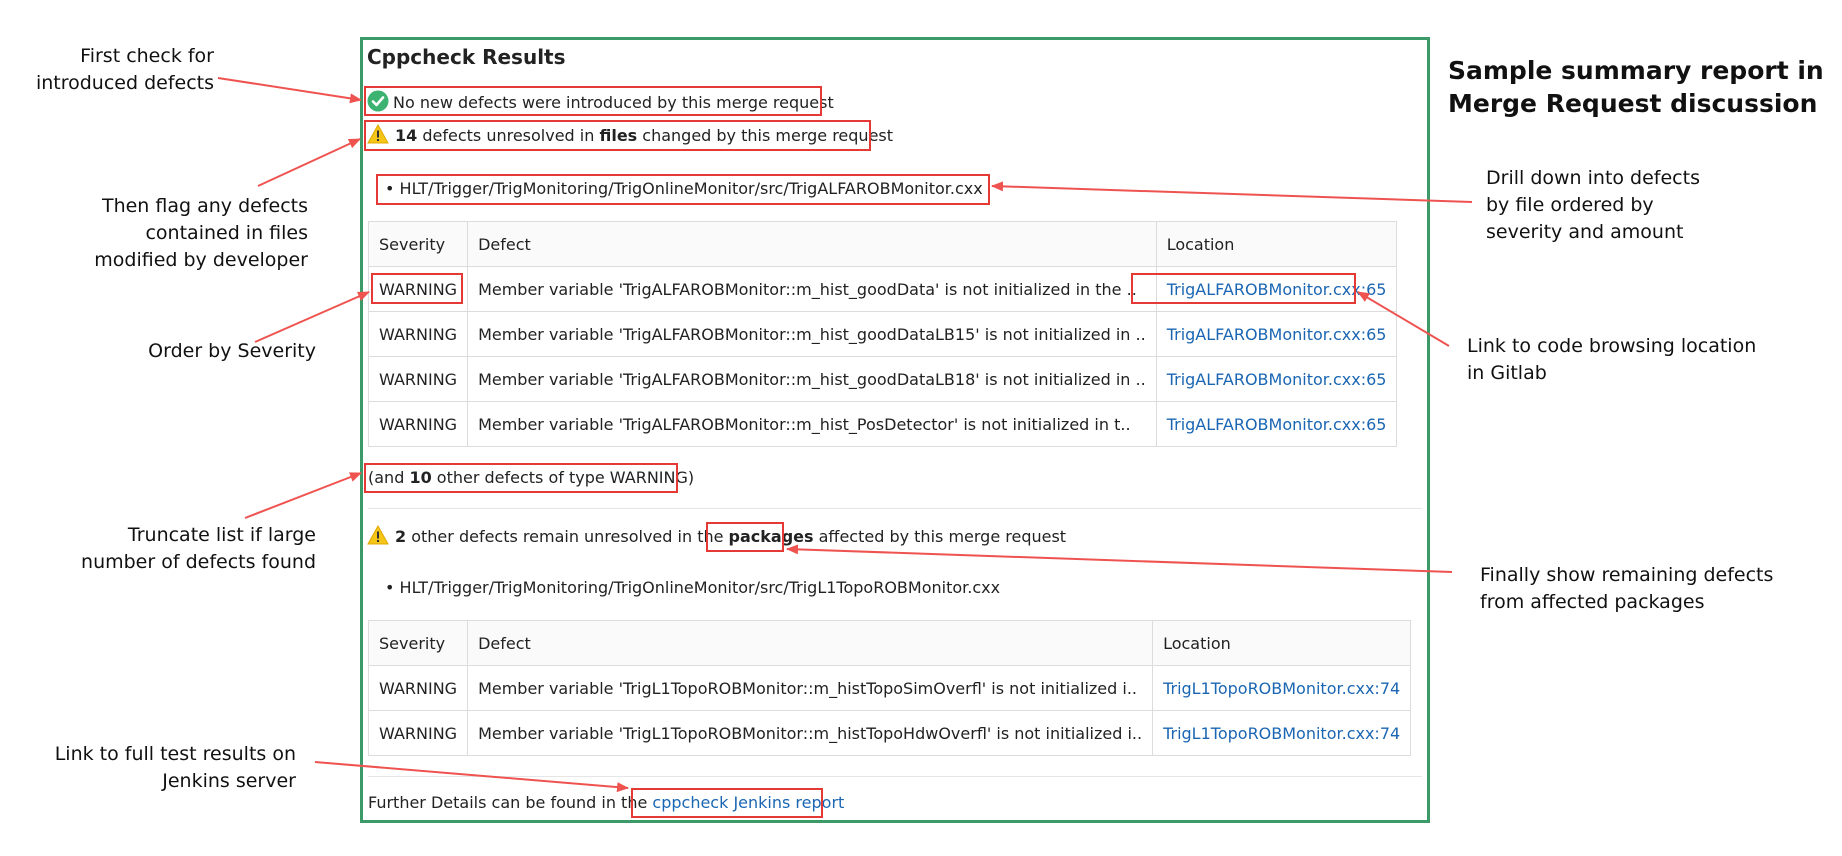 Image resolution: width=1842 pixels, height=856 pixels. What do you see at coordinates (309, 162) in the screenshot?
I see `arrow-flag-files` at bounding box center [309, 162].